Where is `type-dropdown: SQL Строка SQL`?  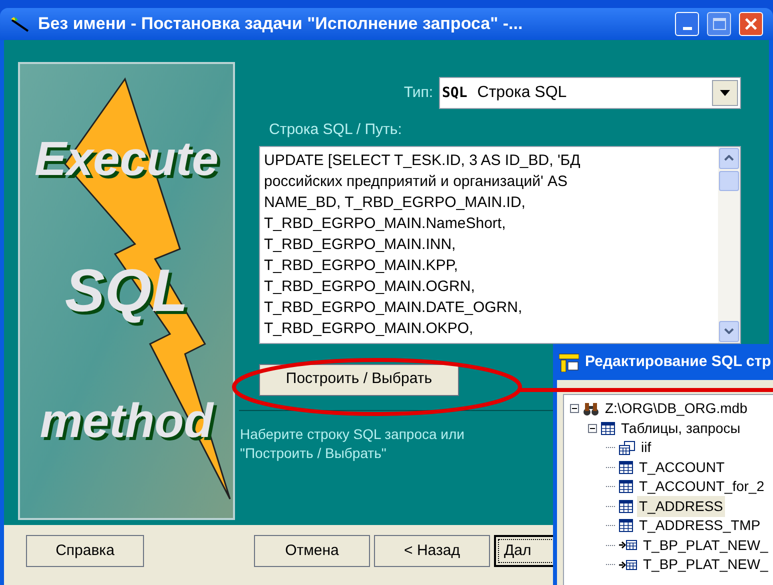
type-dropdown: SQL Строка SQL is located at coordinates (590, 93).